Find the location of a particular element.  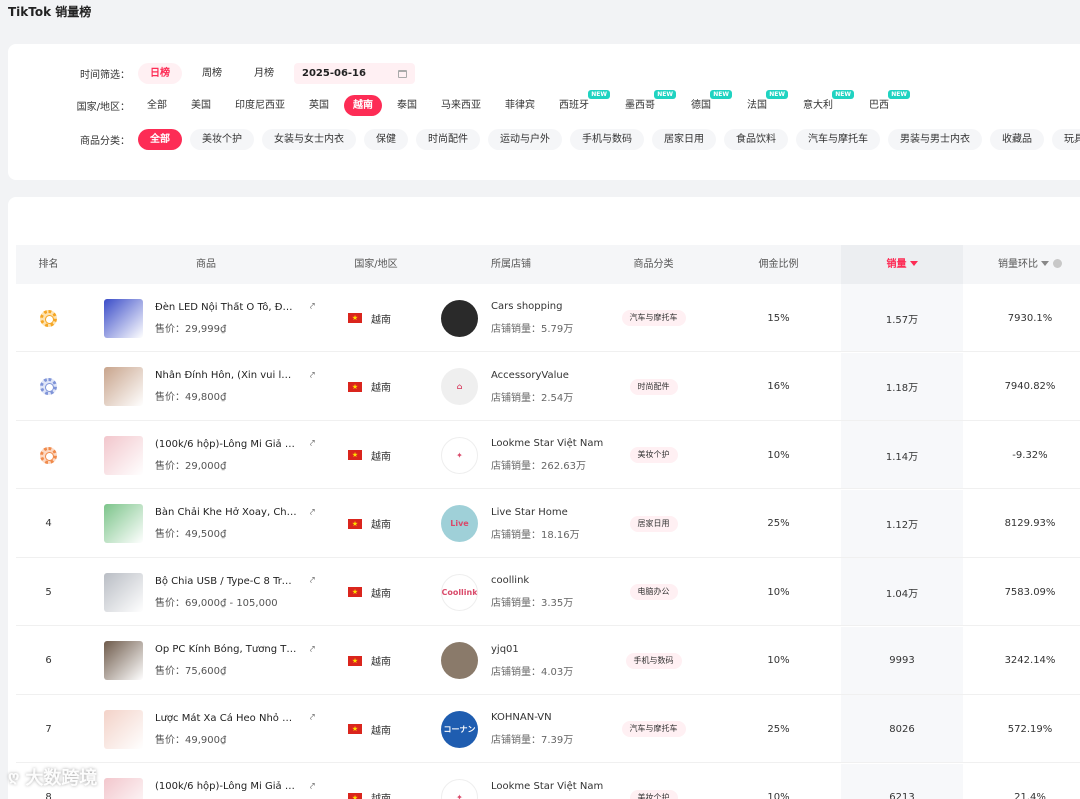

region-option: 美国 is located at coordinates (201, 105).